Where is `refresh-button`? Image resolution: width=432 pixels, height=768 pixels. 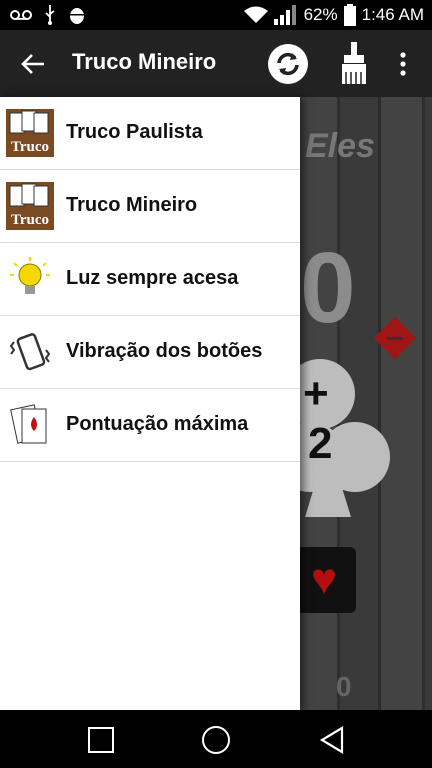
refresh-button is located at coordinates (288, 64).